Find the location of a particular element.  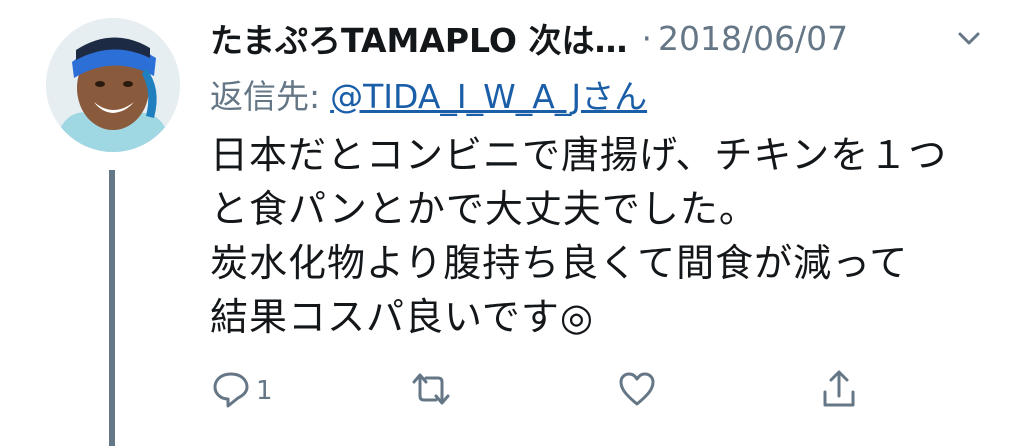

reply-handle-link: @TIDA_I_W_A_Jさん is located at coordinates (488, 96).